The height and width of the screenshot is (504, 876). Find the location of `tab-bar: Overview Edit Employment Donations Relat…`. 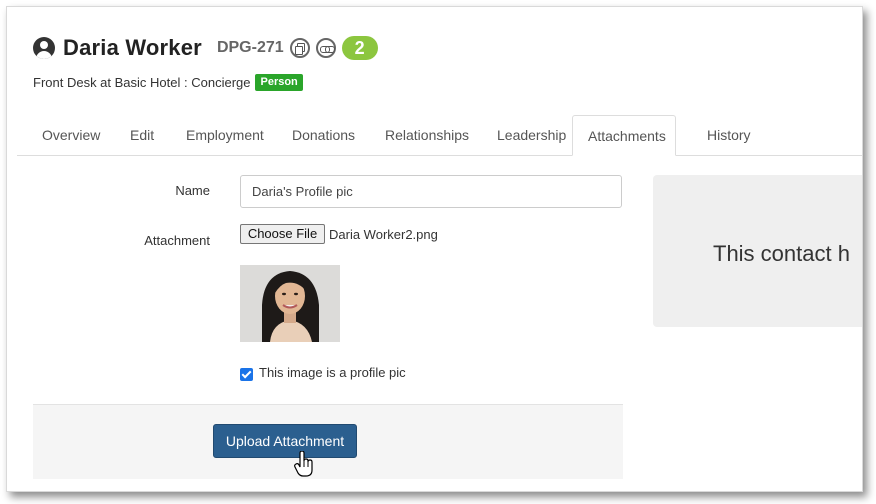

tab-bar: Overview Edit Employment Donations Relat… is located at coordinates (439, 135).